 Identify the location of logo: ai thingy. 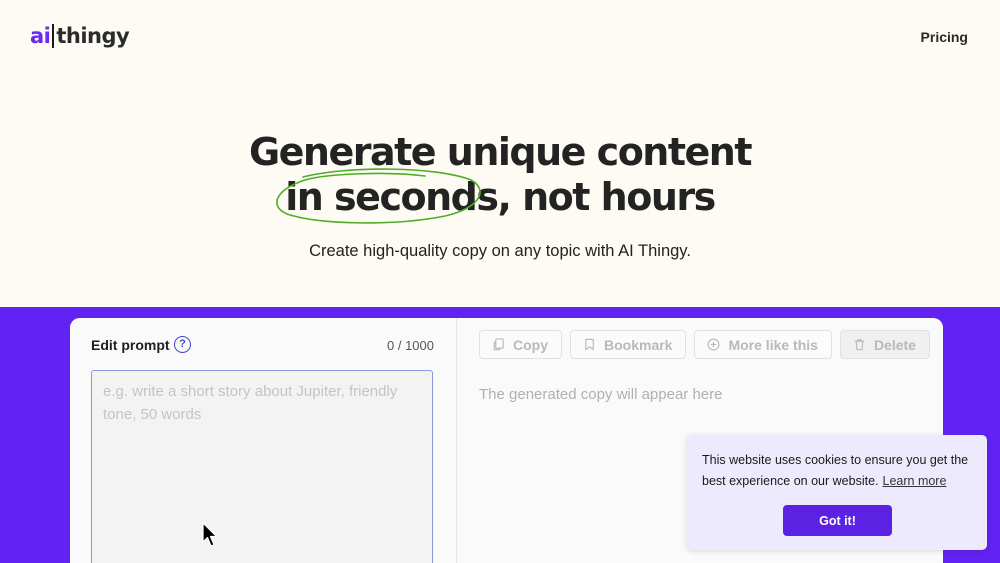
(80, 36).